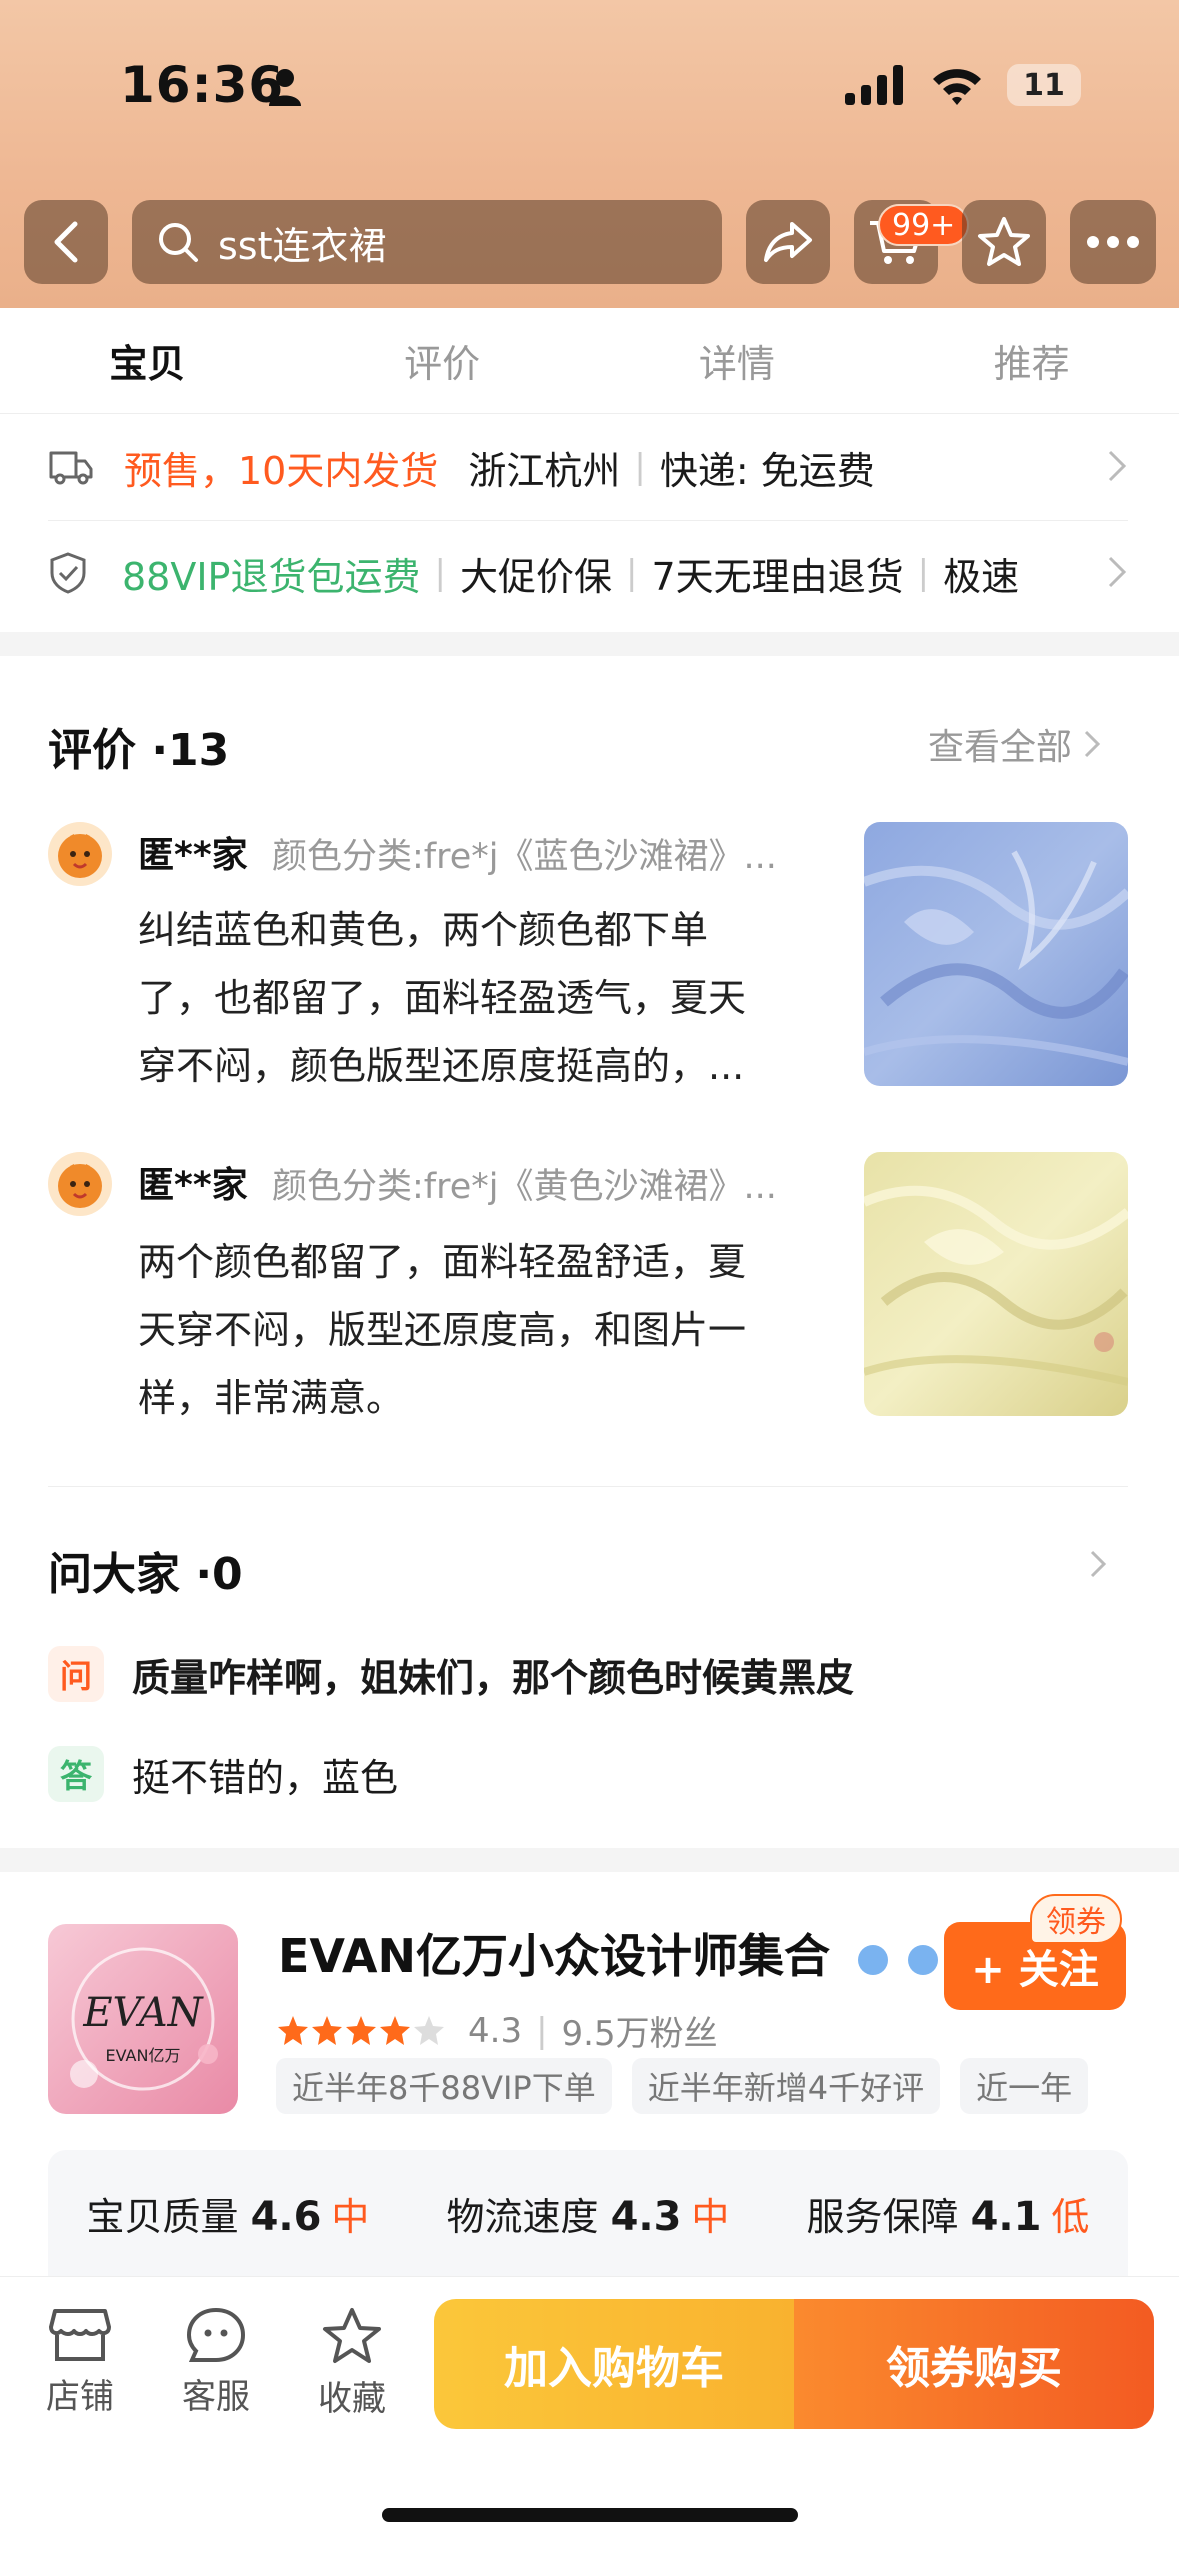  Describe the element at coordinates (1044, 85) in the screenshot. I see `battery-icon: 11` at that location.